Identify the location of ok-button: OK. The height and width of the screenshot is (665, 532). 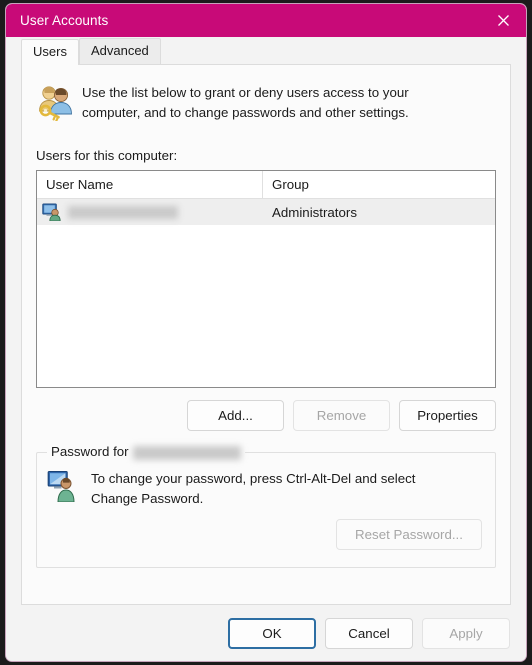
(272, 633).